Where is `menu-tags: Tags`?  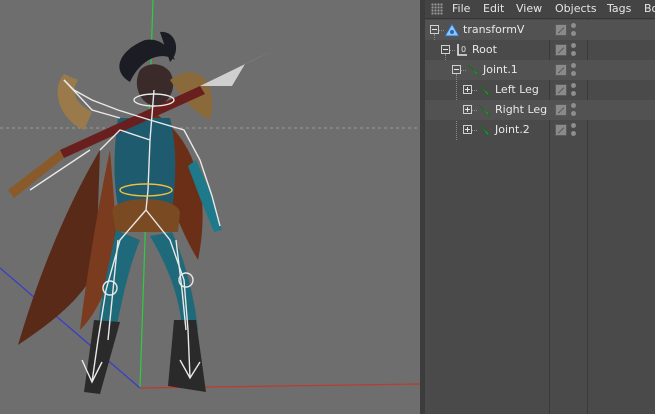
menu-tags: Tags is located at coordinates (619, 9).